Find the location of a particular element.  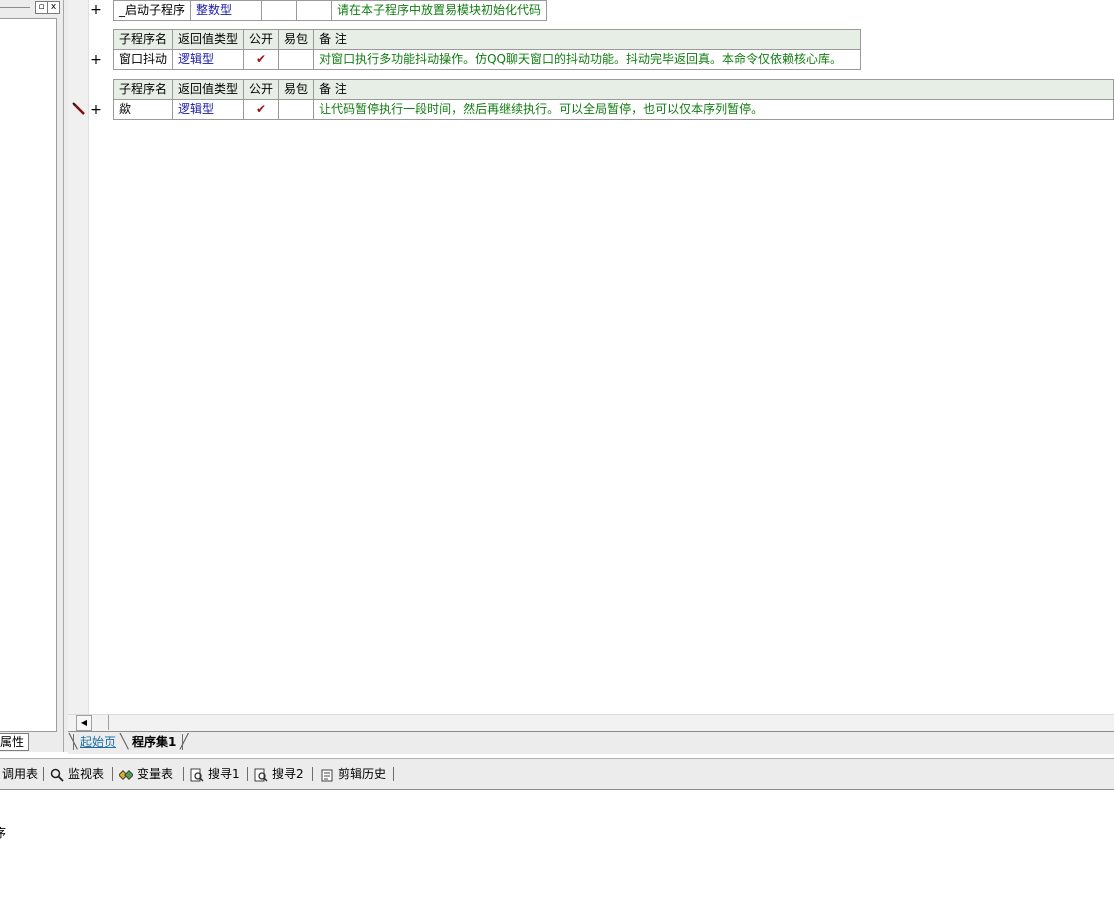

subprogram-name: 歘 is located at coordinates (143, 109).